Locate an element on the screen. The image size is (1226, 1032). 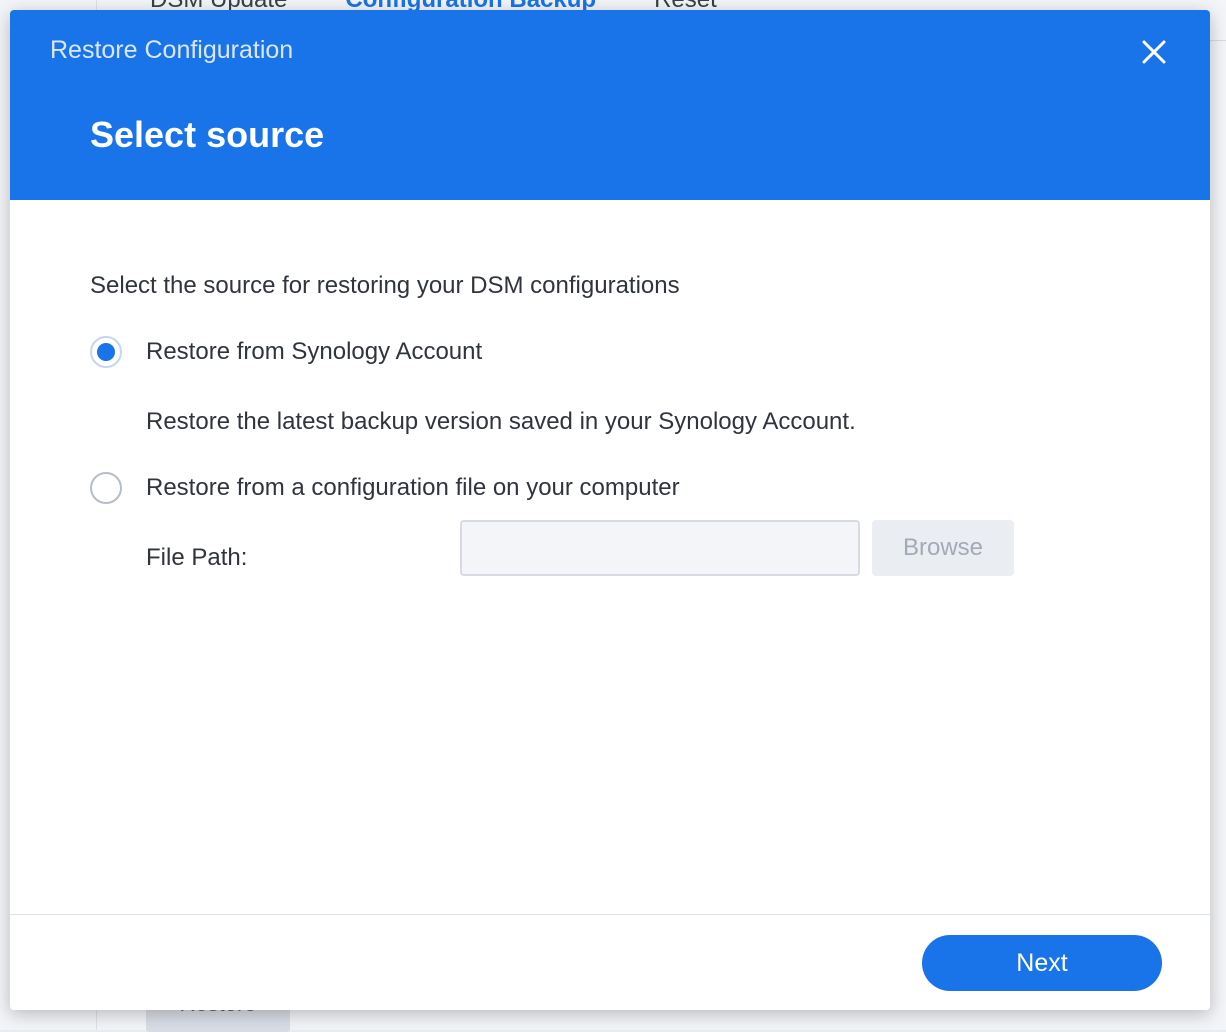
radio-synology-account is located at coordinates (106, 352).